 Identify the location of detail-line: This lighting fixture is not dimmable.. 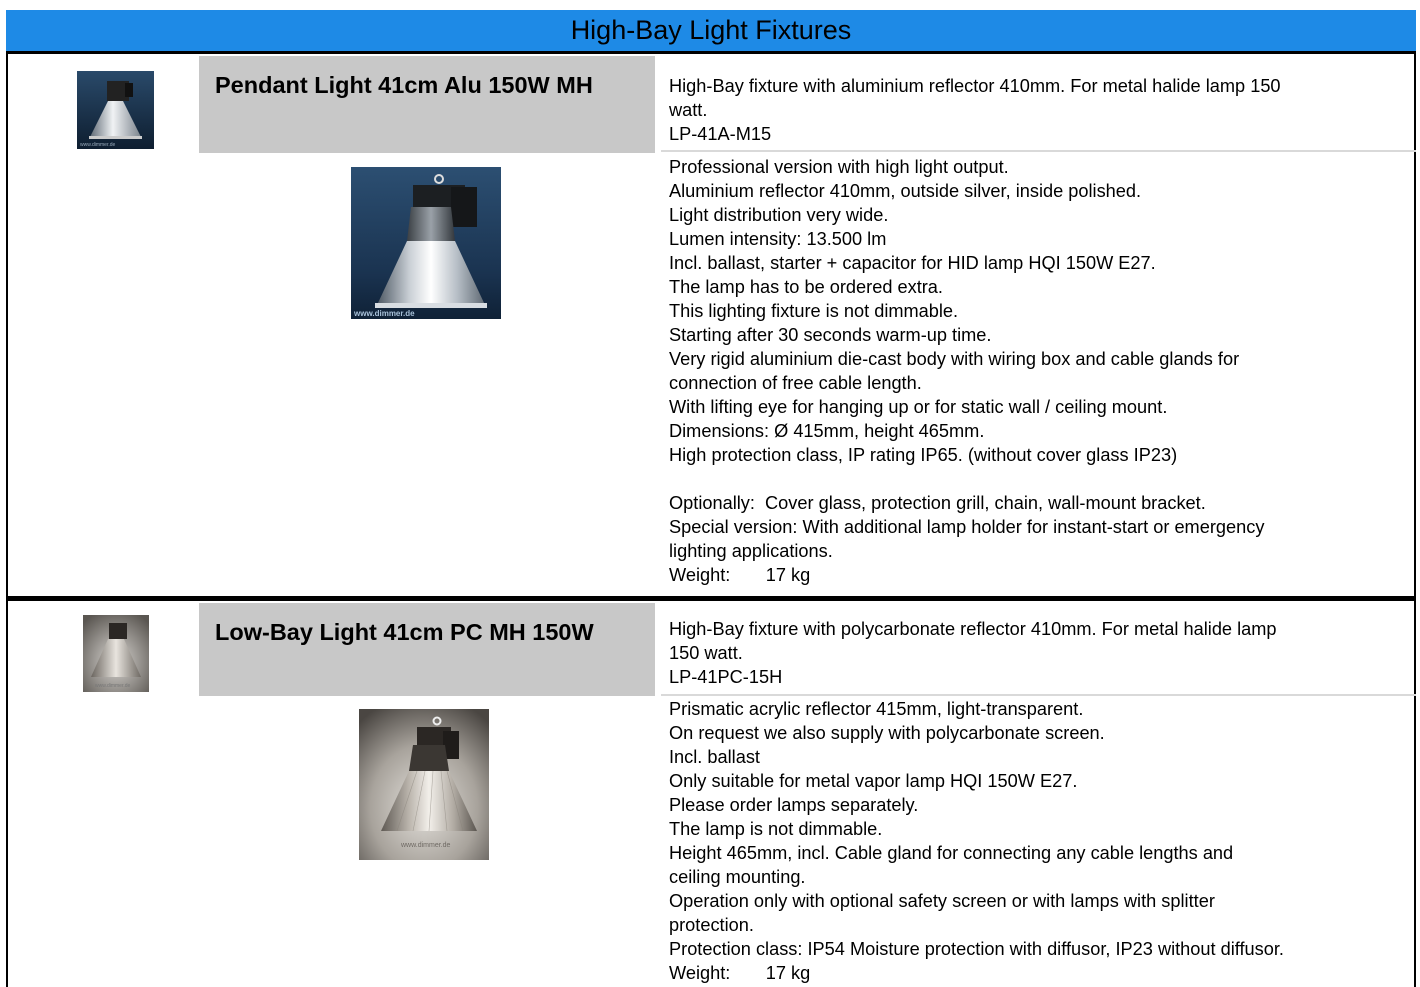
(814, 311).